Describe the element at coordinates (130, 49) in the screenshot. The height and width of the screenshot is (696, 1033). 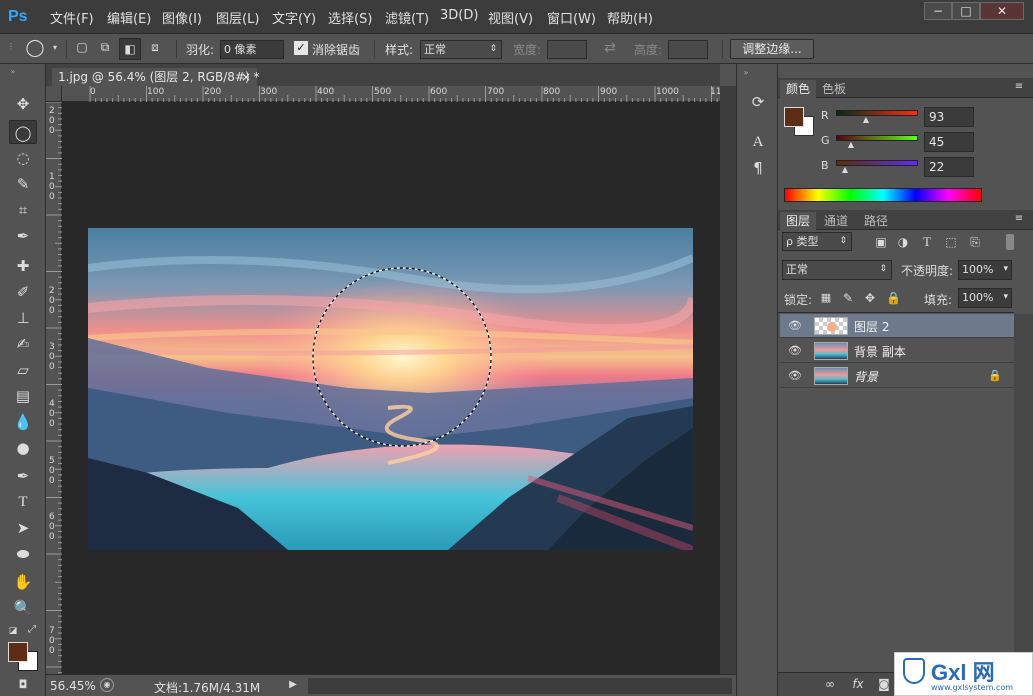
I see `subtract-selection-icon: ◧` at that location.